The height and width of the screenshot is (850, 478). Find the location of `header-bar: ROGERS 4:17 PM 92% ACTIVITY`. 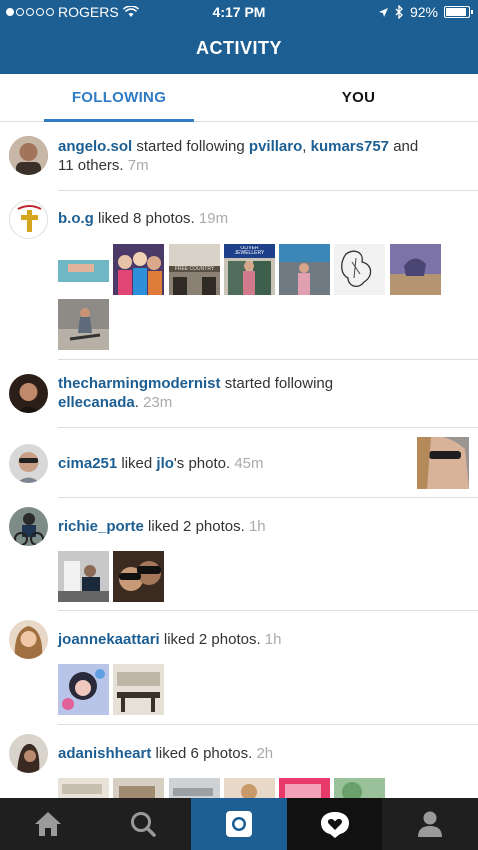

header-bar: ROGERS 4:17 PM 92% ACTIVITY is located at coordinates (239, 37).